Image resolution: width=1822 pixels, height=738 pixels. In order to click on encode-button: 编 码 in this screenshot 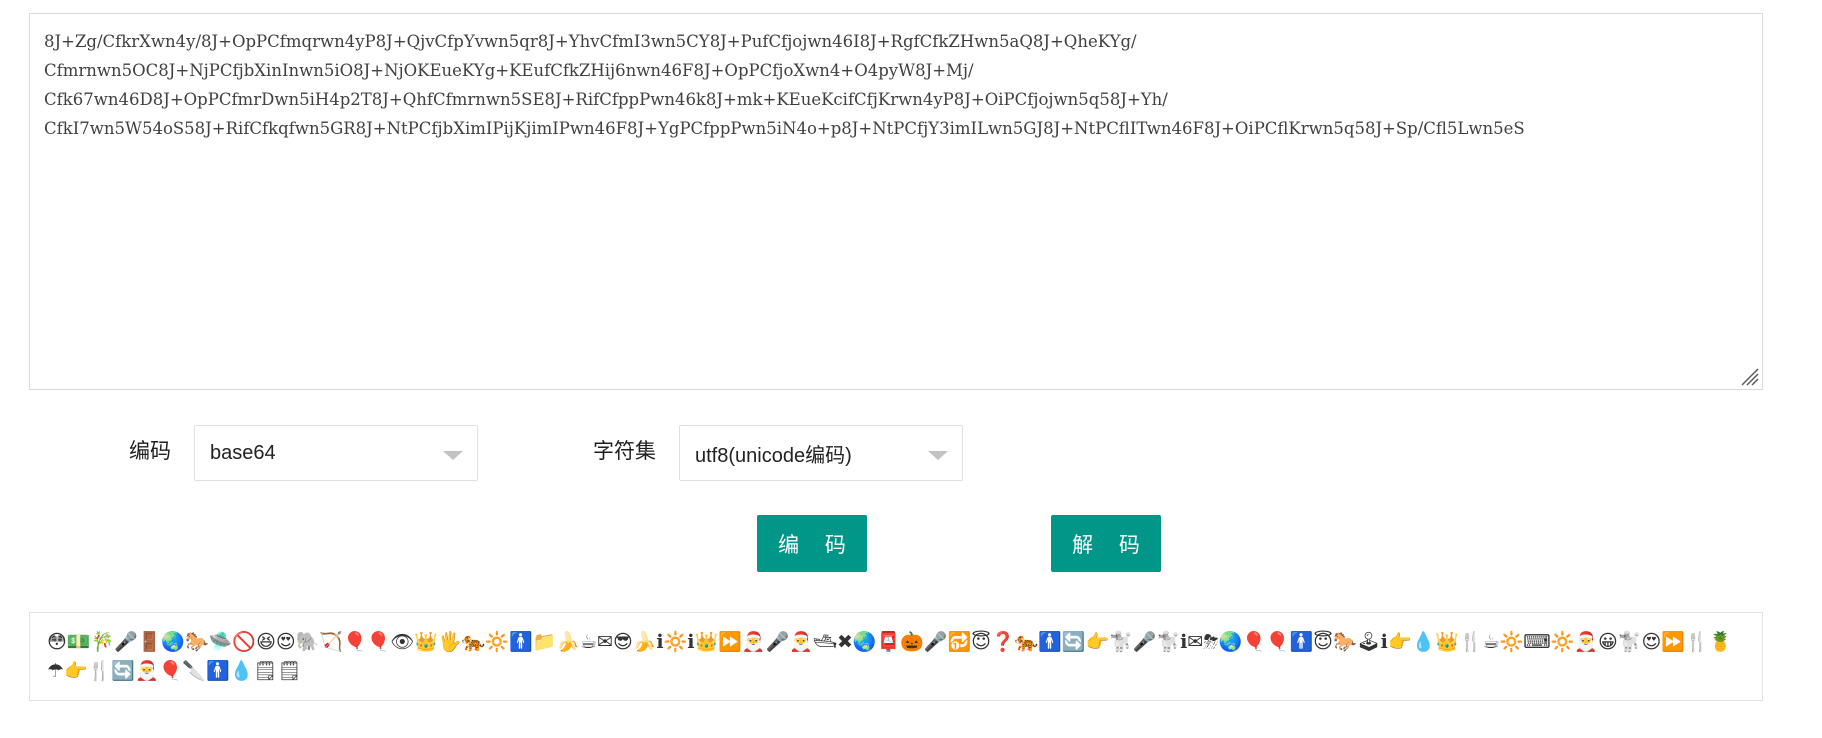, I will do `click(812, 543)`.